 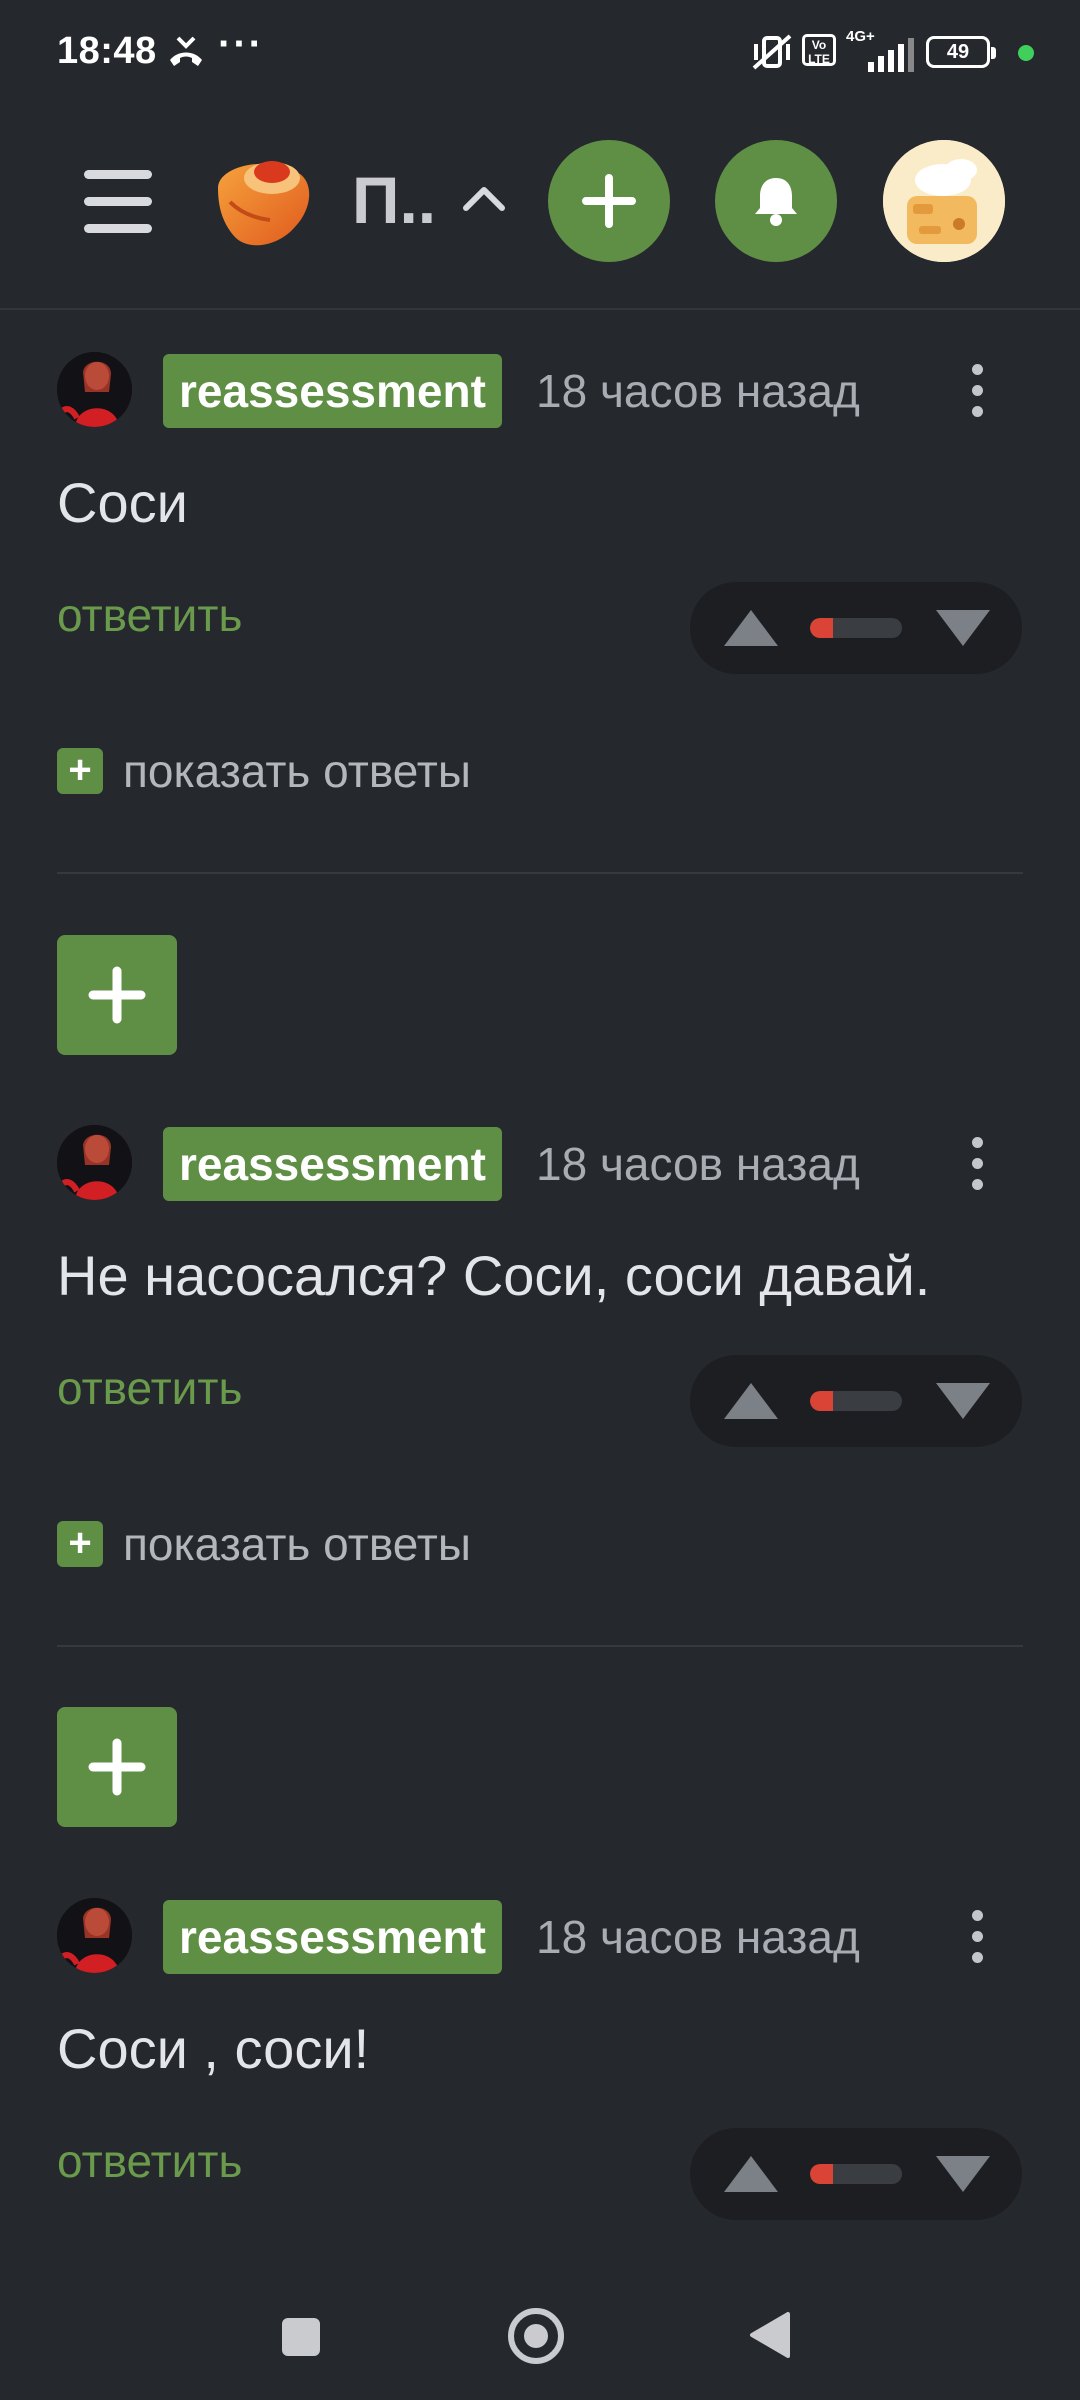 What do you see at coordinates (301, 2337) in the screenshot?
I see `recents-button` at bounding box center [301, 2337].